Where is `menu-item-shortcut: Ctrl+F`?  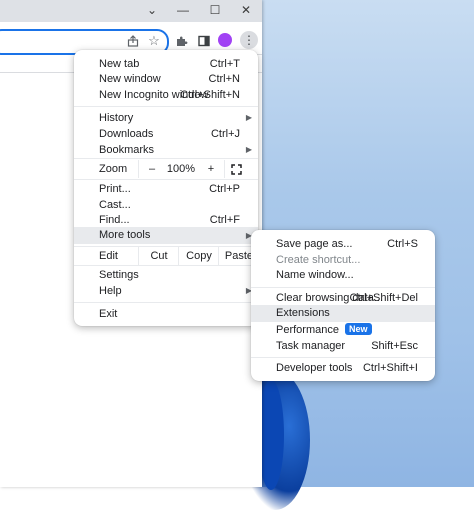 menu-item-shortcut: Ctrl+F is located at coordinates (224, 220).